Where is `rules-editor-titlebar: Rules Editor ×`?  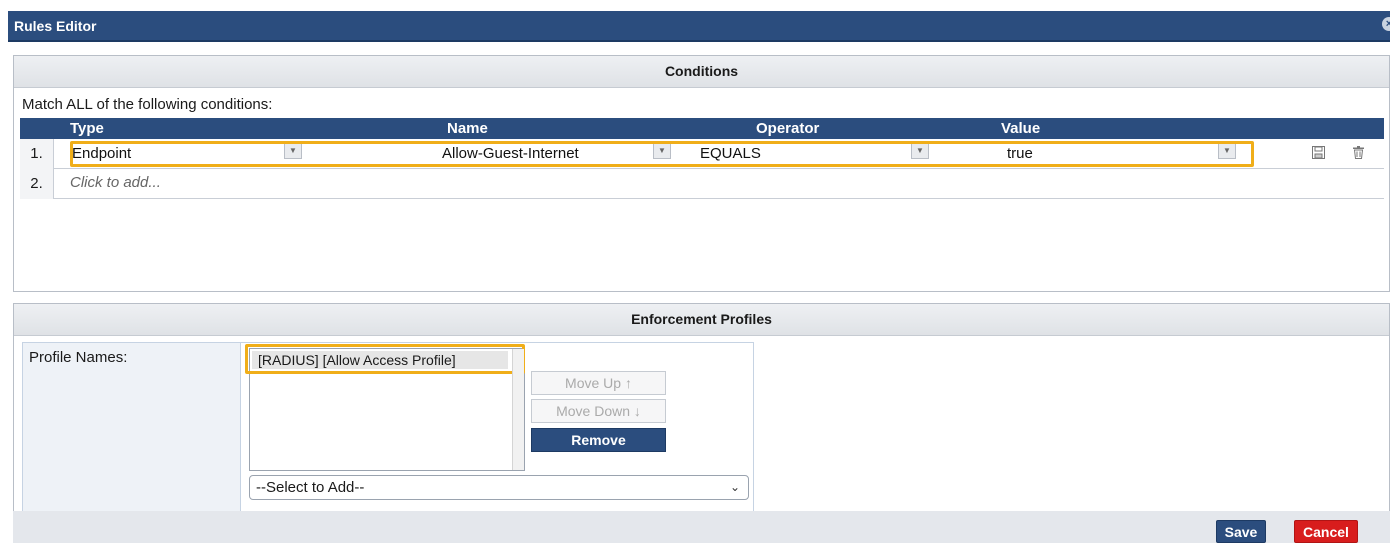
rules-editor-titlebar: Rules Editor × is located at coordinates (699, 26).